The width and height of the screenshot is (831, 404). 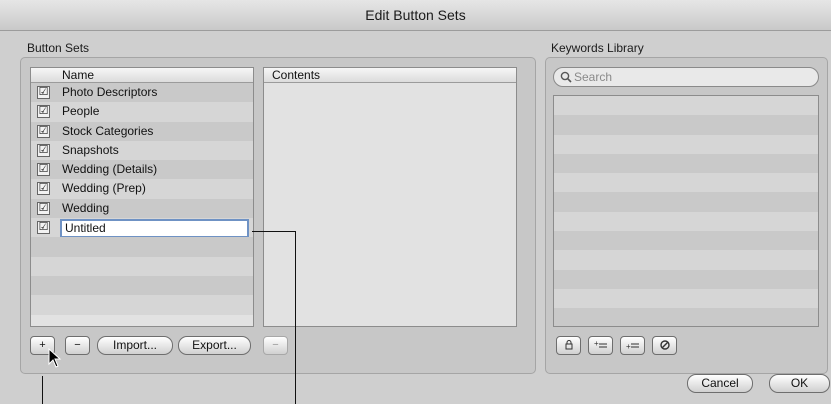 What do you see at coordinates (154, 229) in the screenshot?
I see `button-set-name-editor: Untitled` at bounding box center [154, 229].